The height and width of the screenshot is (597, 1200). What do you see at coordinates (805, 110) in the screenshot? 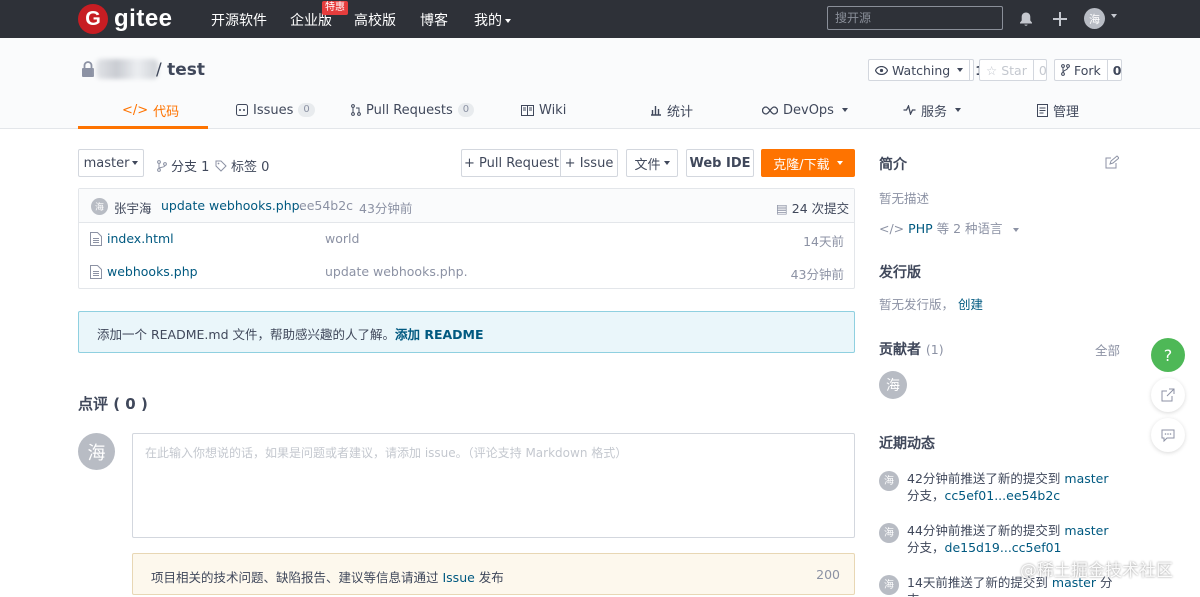
I see `tab-devops: DevOps` at bounding box center [805, 110].